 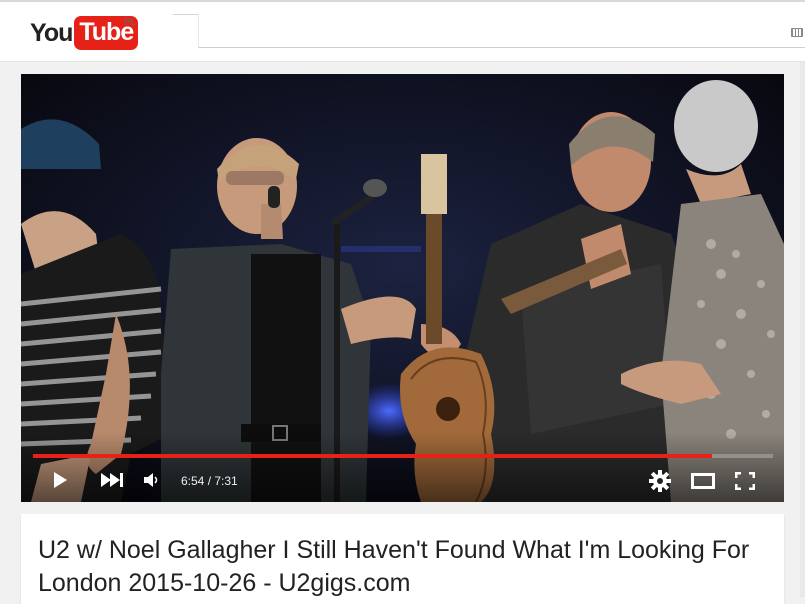 What do you see at coordinates (193, 481) in the screenshot?
I see `current-time: 6:54` at bounding box center [193, 481].